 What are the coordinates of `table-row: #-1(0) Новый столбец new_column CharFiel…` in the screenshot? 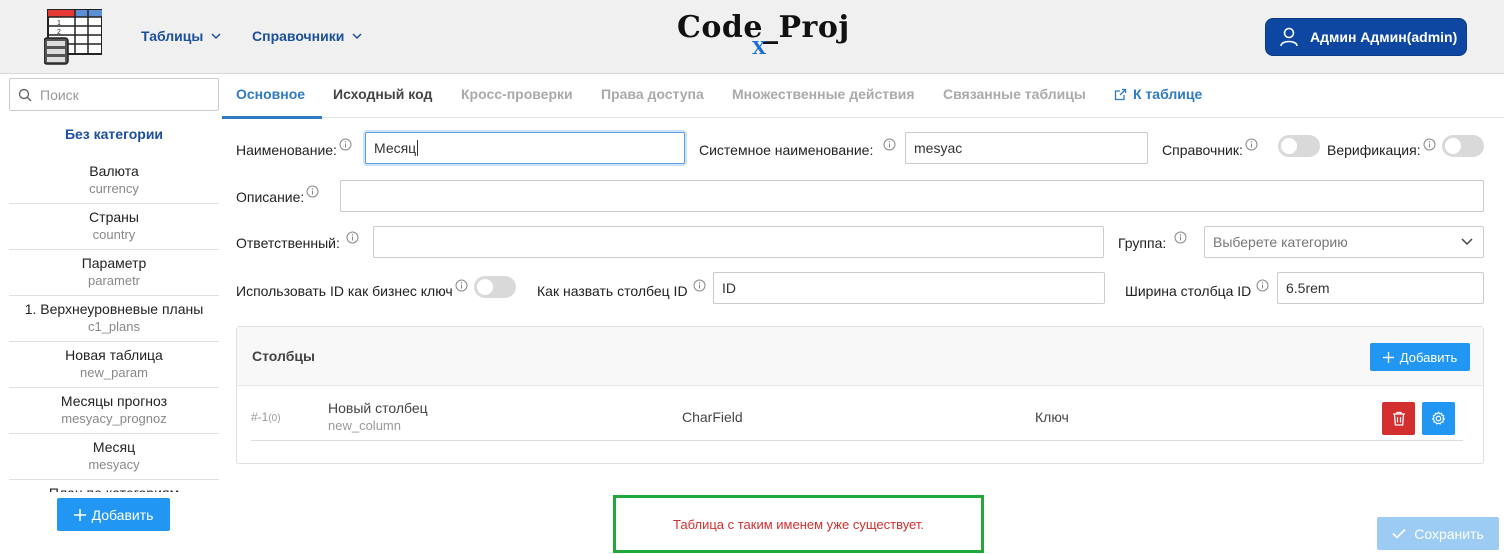 It's located at (860, 414).